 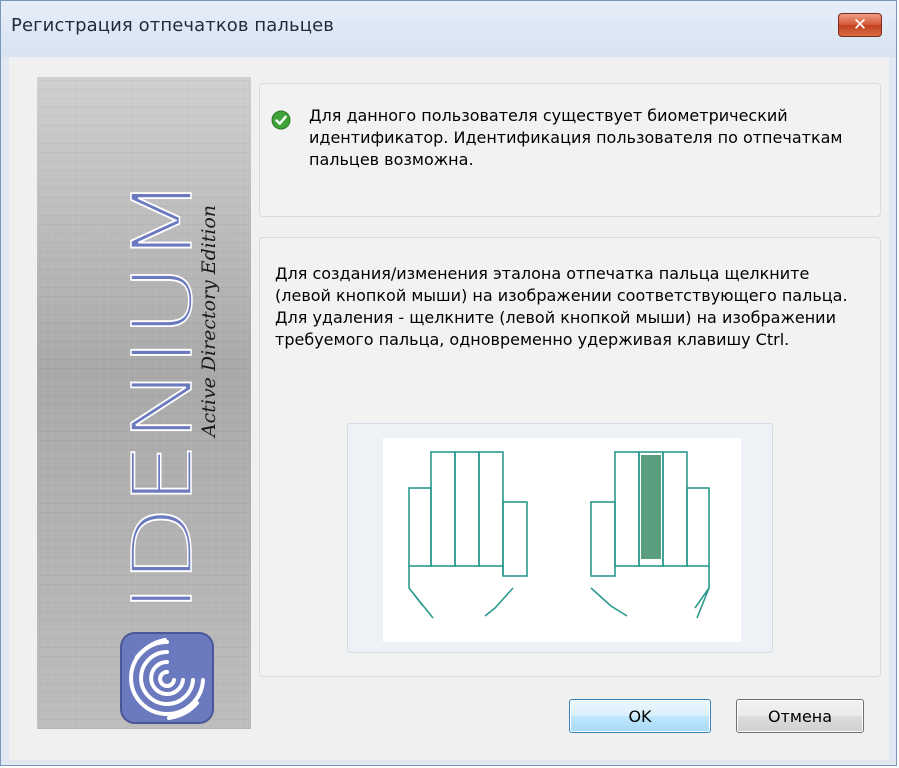 What do you see at coordinates (420, 527) in the screenshot?
I see `left-little-finger` at bounding box center [420, 527].